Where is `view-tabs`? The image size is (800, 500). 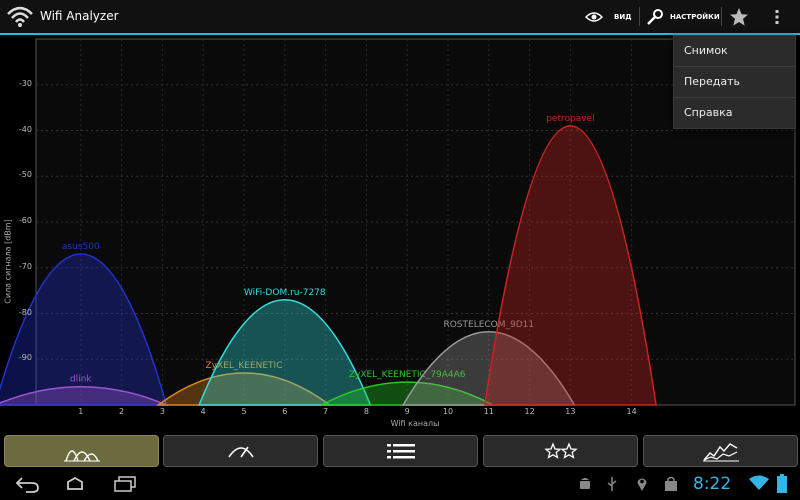 view-tabs is located at coordinates (400, 450).